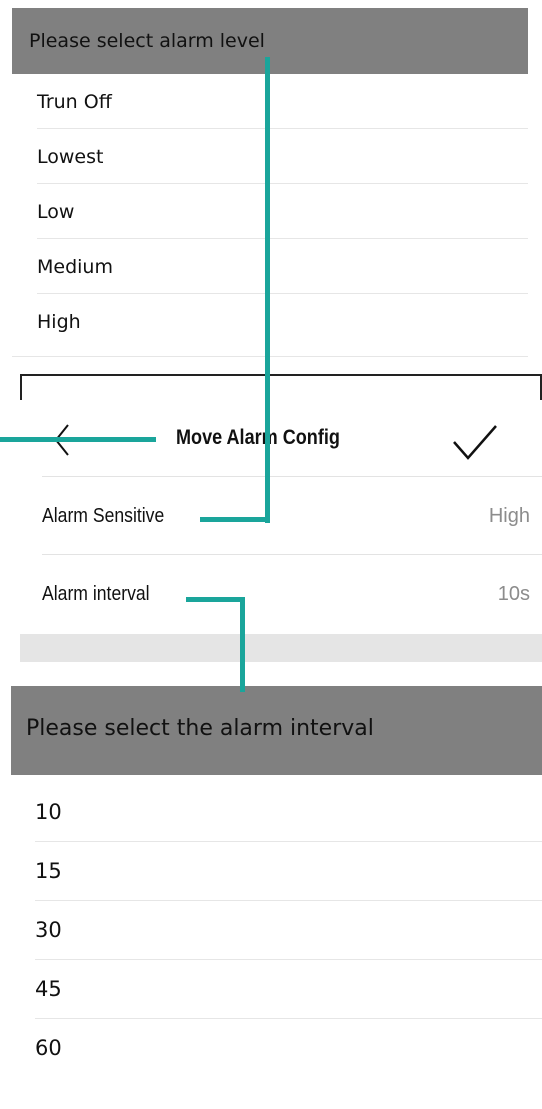 This screenshot has width=542, height=1109. What do you see at coordinates (282, 266) in the screenshot?
I see `alarm-level-option-medium: Medium` at bounding box center [282, 266].